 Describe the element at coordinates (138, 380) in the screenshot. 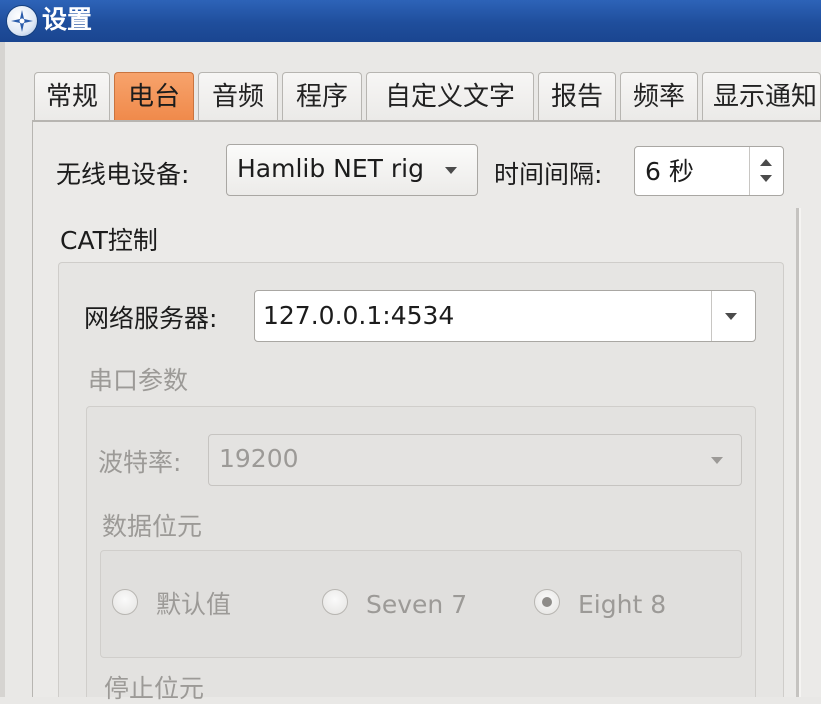

I see `serial-params-title: 串口参数` at that location.